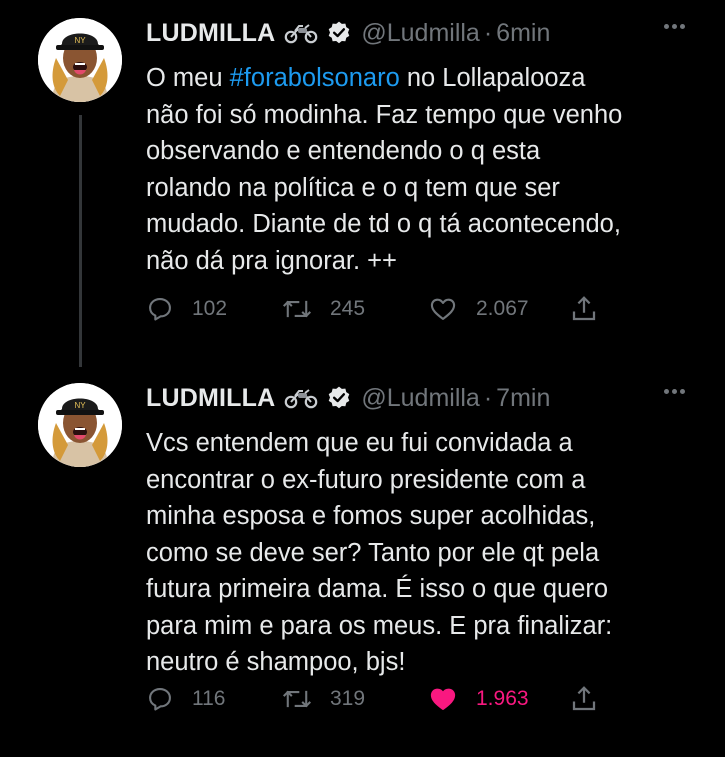  Describe the element at coordinates (523, 33) in the screenshot. I see `timestamp: 6min` at that location.